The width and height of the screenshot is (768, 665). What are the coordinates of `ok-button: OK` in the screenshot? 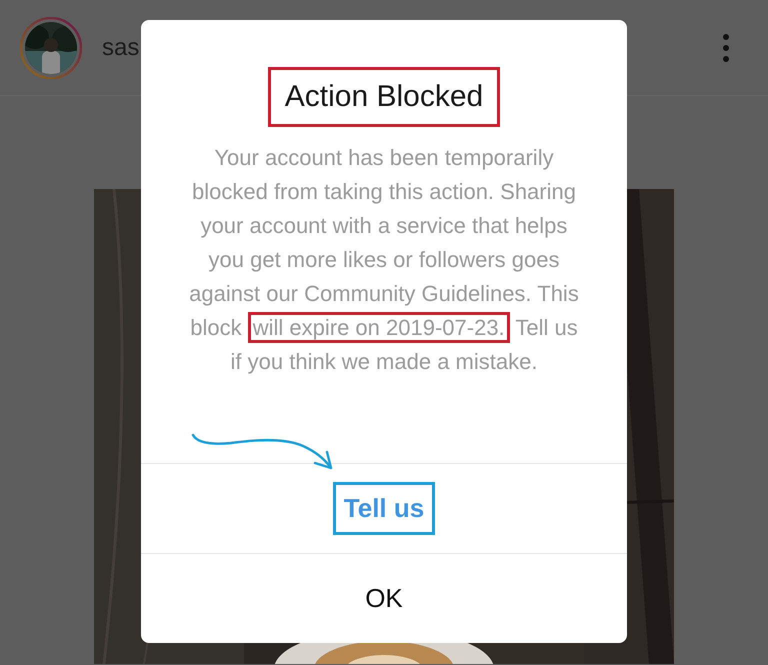 It's located at (384, 598).